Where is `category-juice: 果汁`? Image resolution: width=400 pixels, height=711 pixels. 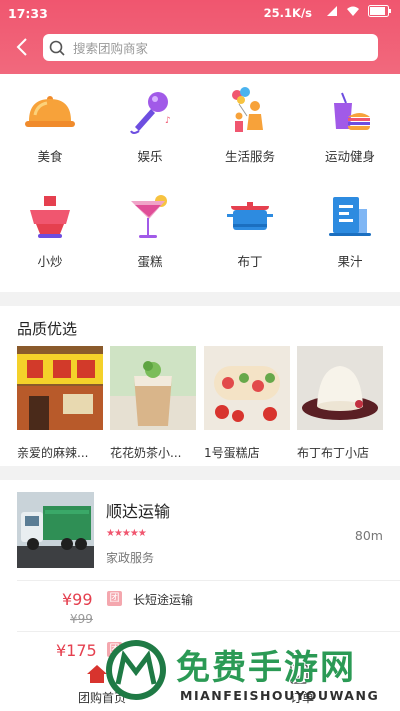
category-juice: 果汁 is located at coordinates (350, 229).